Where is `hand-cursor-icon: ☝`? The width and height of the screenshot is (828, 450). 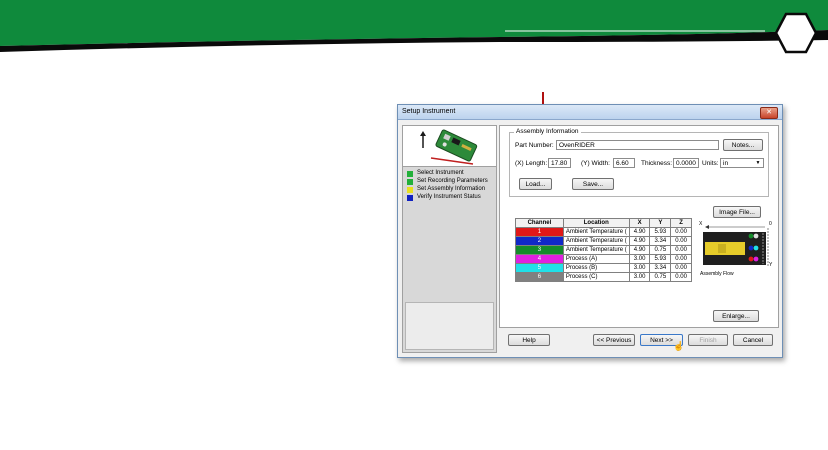
hand-cursor-icon: ☝ is located at coordinates (679, 346).